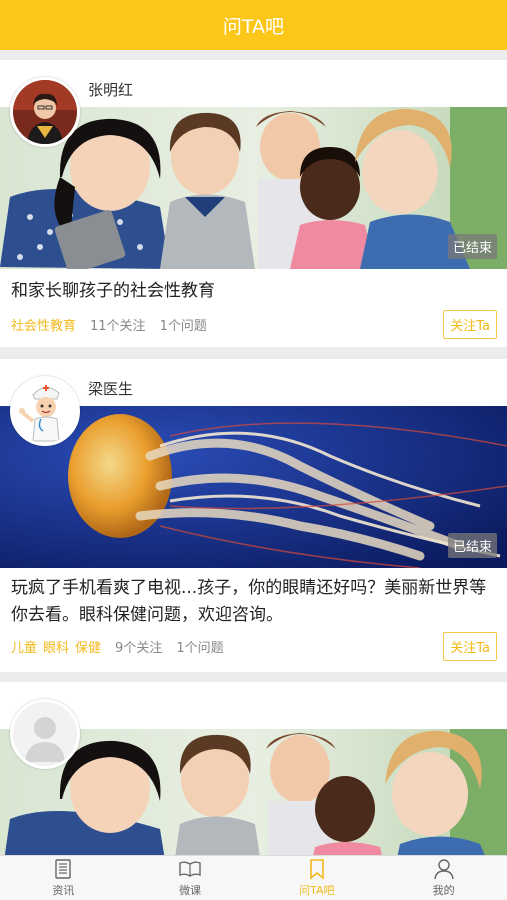 The width and height of the screenshot is (507, 900). I want to click on open-book-icon, so click(190, 869).